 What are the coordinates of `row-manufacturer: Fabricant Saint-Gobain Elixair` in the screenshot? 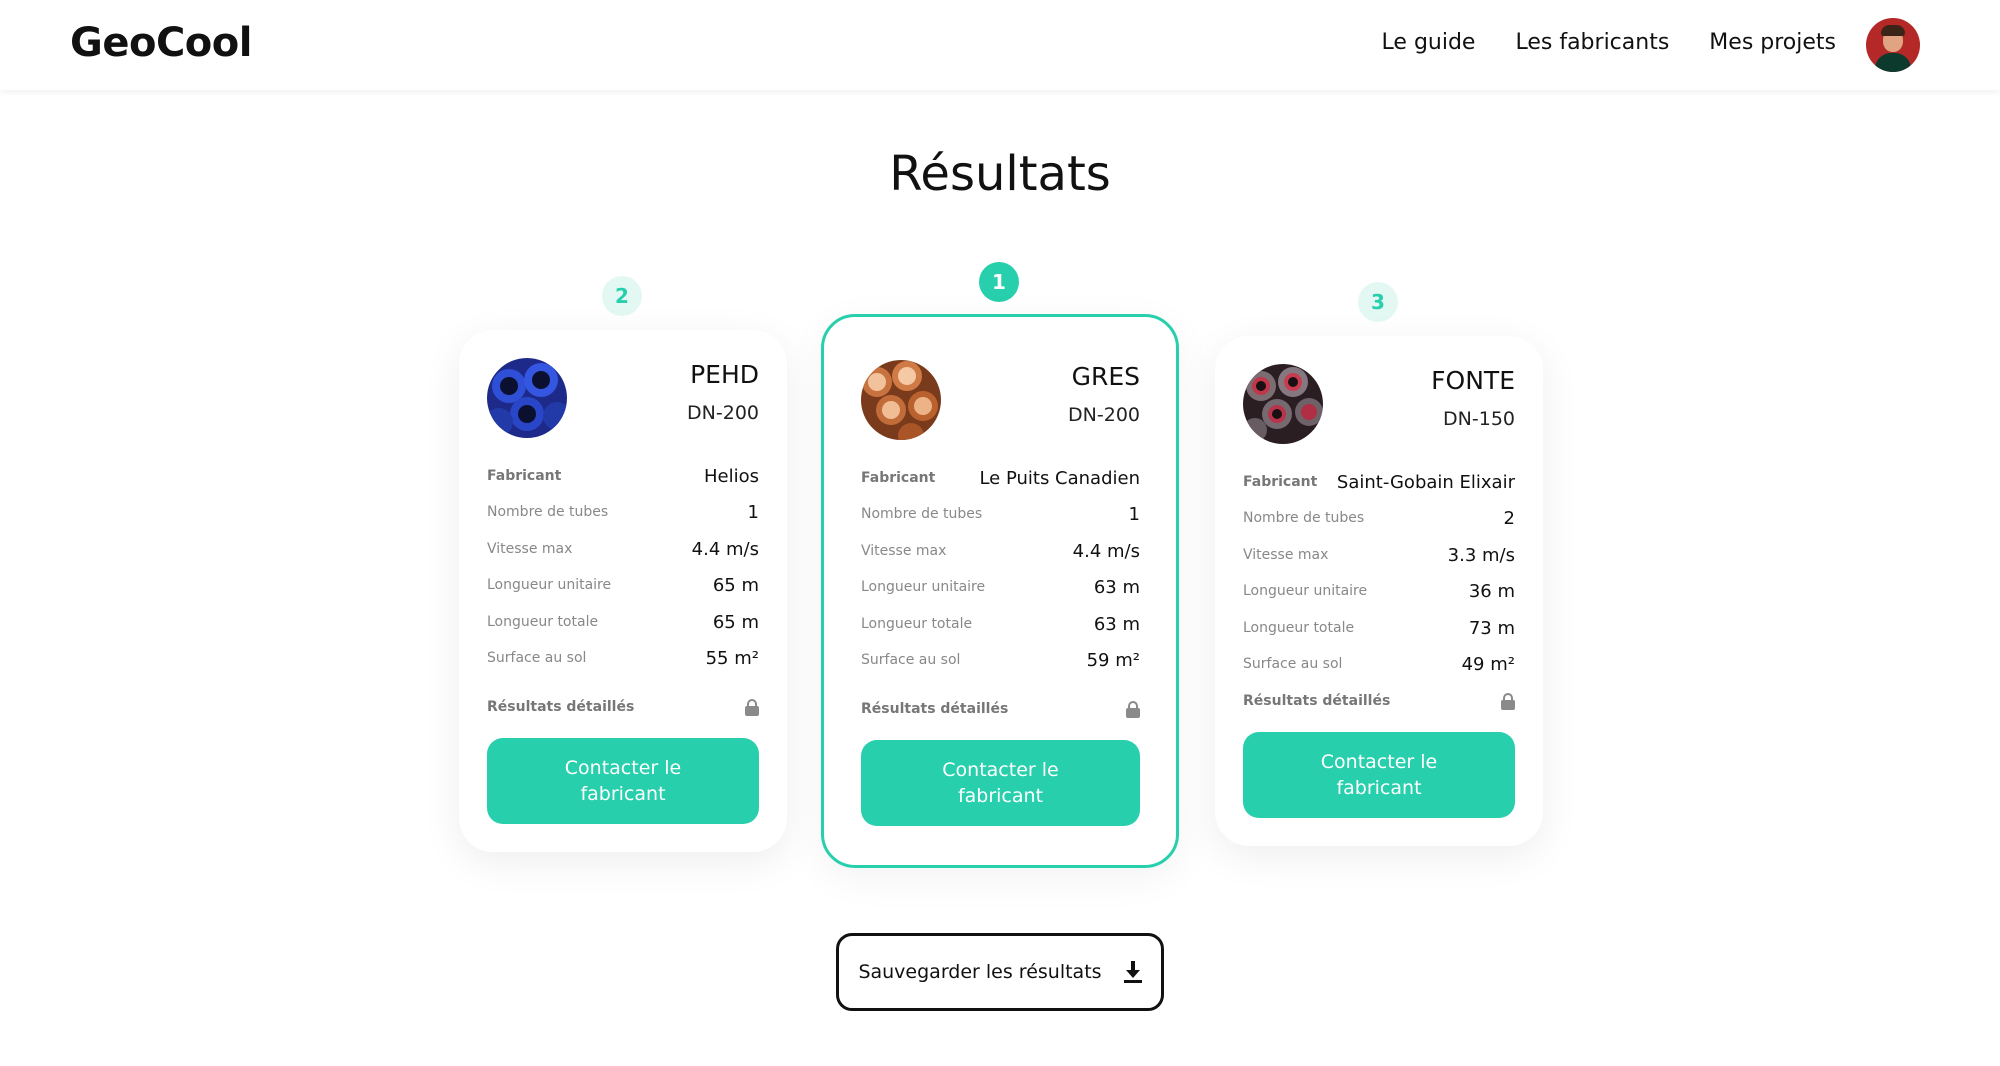 It's located at (1379, 482).